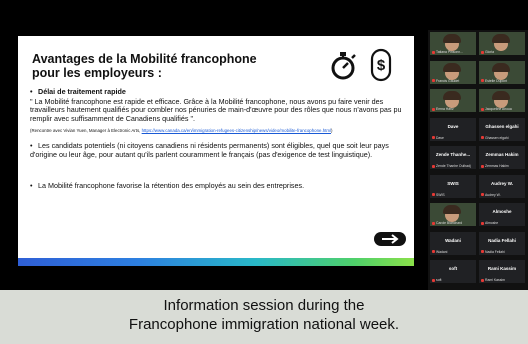 The image size is (528, 344). I want to click on participant-label: Zende Thanhe Oulhadj, so click(451, 166).